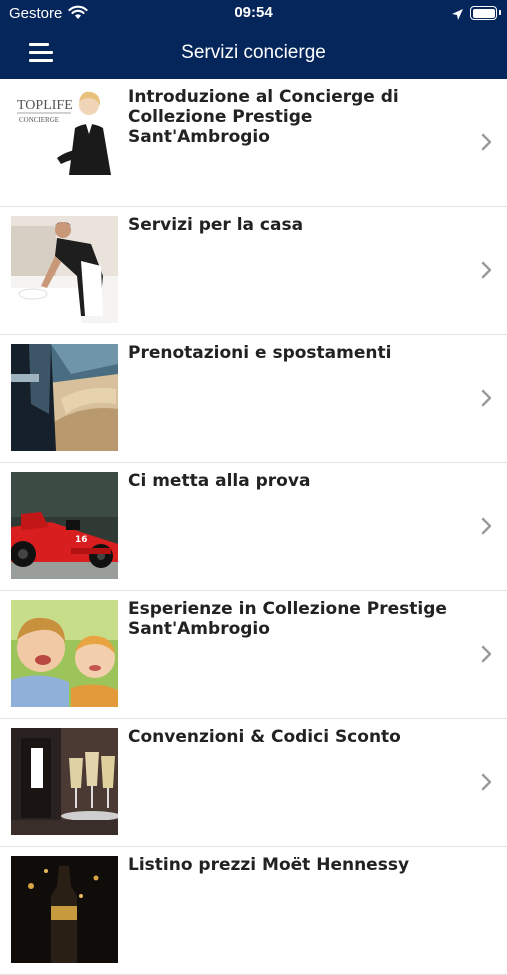 The image size is (507, 975). Describe the element at coordinates (269, 865) in the screenshot. I see `list-item-label: Listino prezzi Moët Hennessy` at that location.